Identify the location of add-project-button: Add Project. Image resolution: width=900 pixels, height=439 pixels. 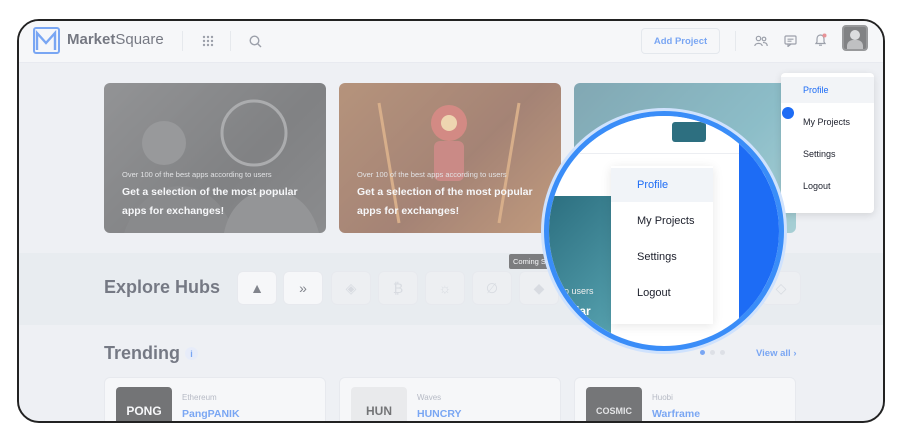
(680, 41).